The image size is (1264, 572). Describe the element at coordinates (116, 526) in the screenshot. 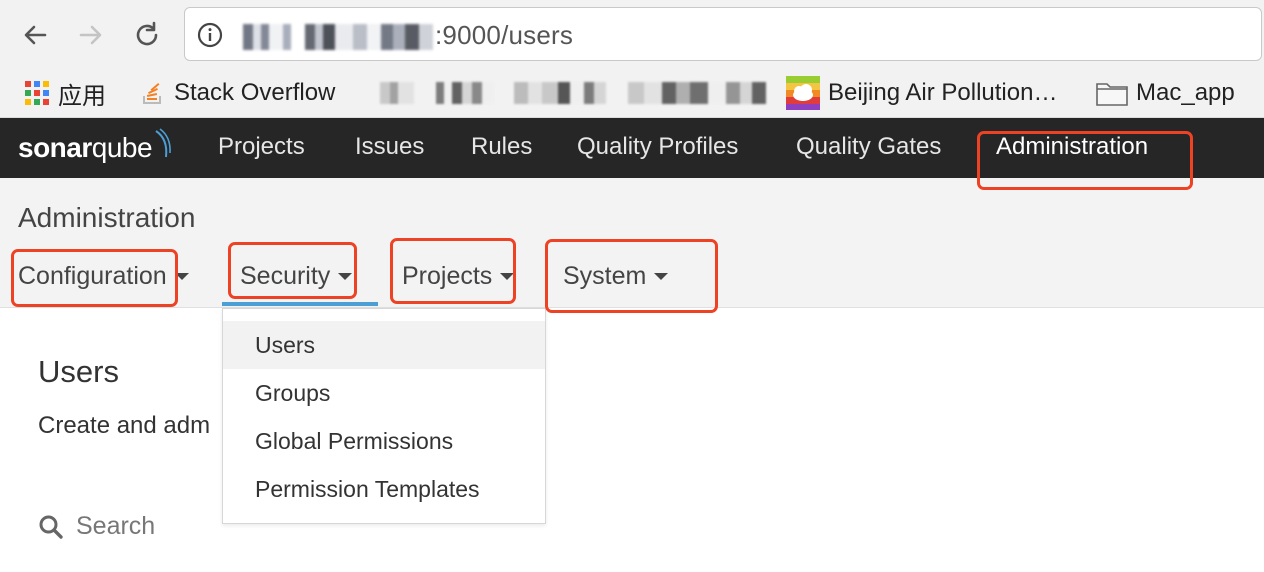

I see `search-placeholder: Search` at that location.